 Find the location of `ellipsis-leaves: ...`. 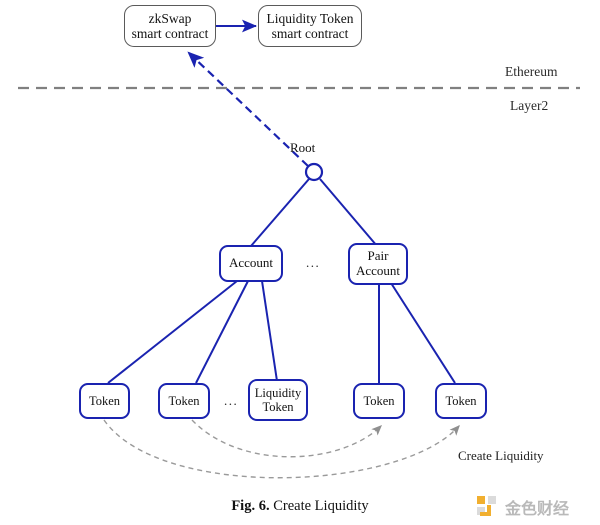

ellipsis-leaves: ... is located at coordinates (231, 400).